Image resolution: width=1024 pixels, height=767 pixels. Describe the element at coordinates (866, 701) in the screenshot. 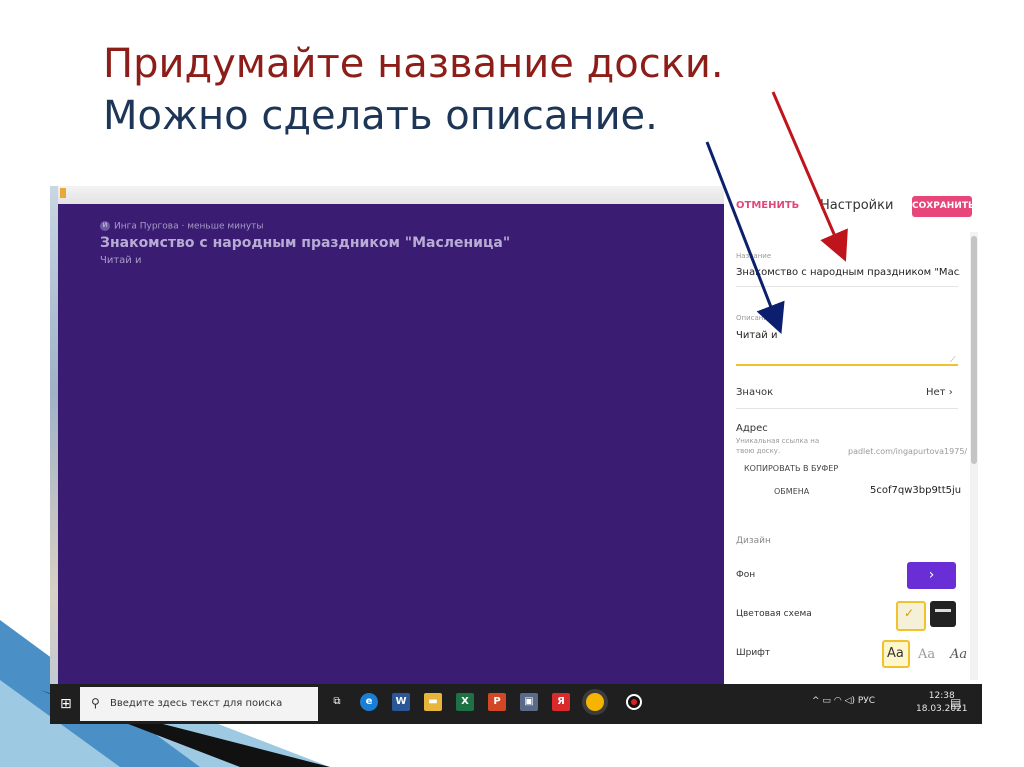

I see `language-indicator: РУС` at that location.